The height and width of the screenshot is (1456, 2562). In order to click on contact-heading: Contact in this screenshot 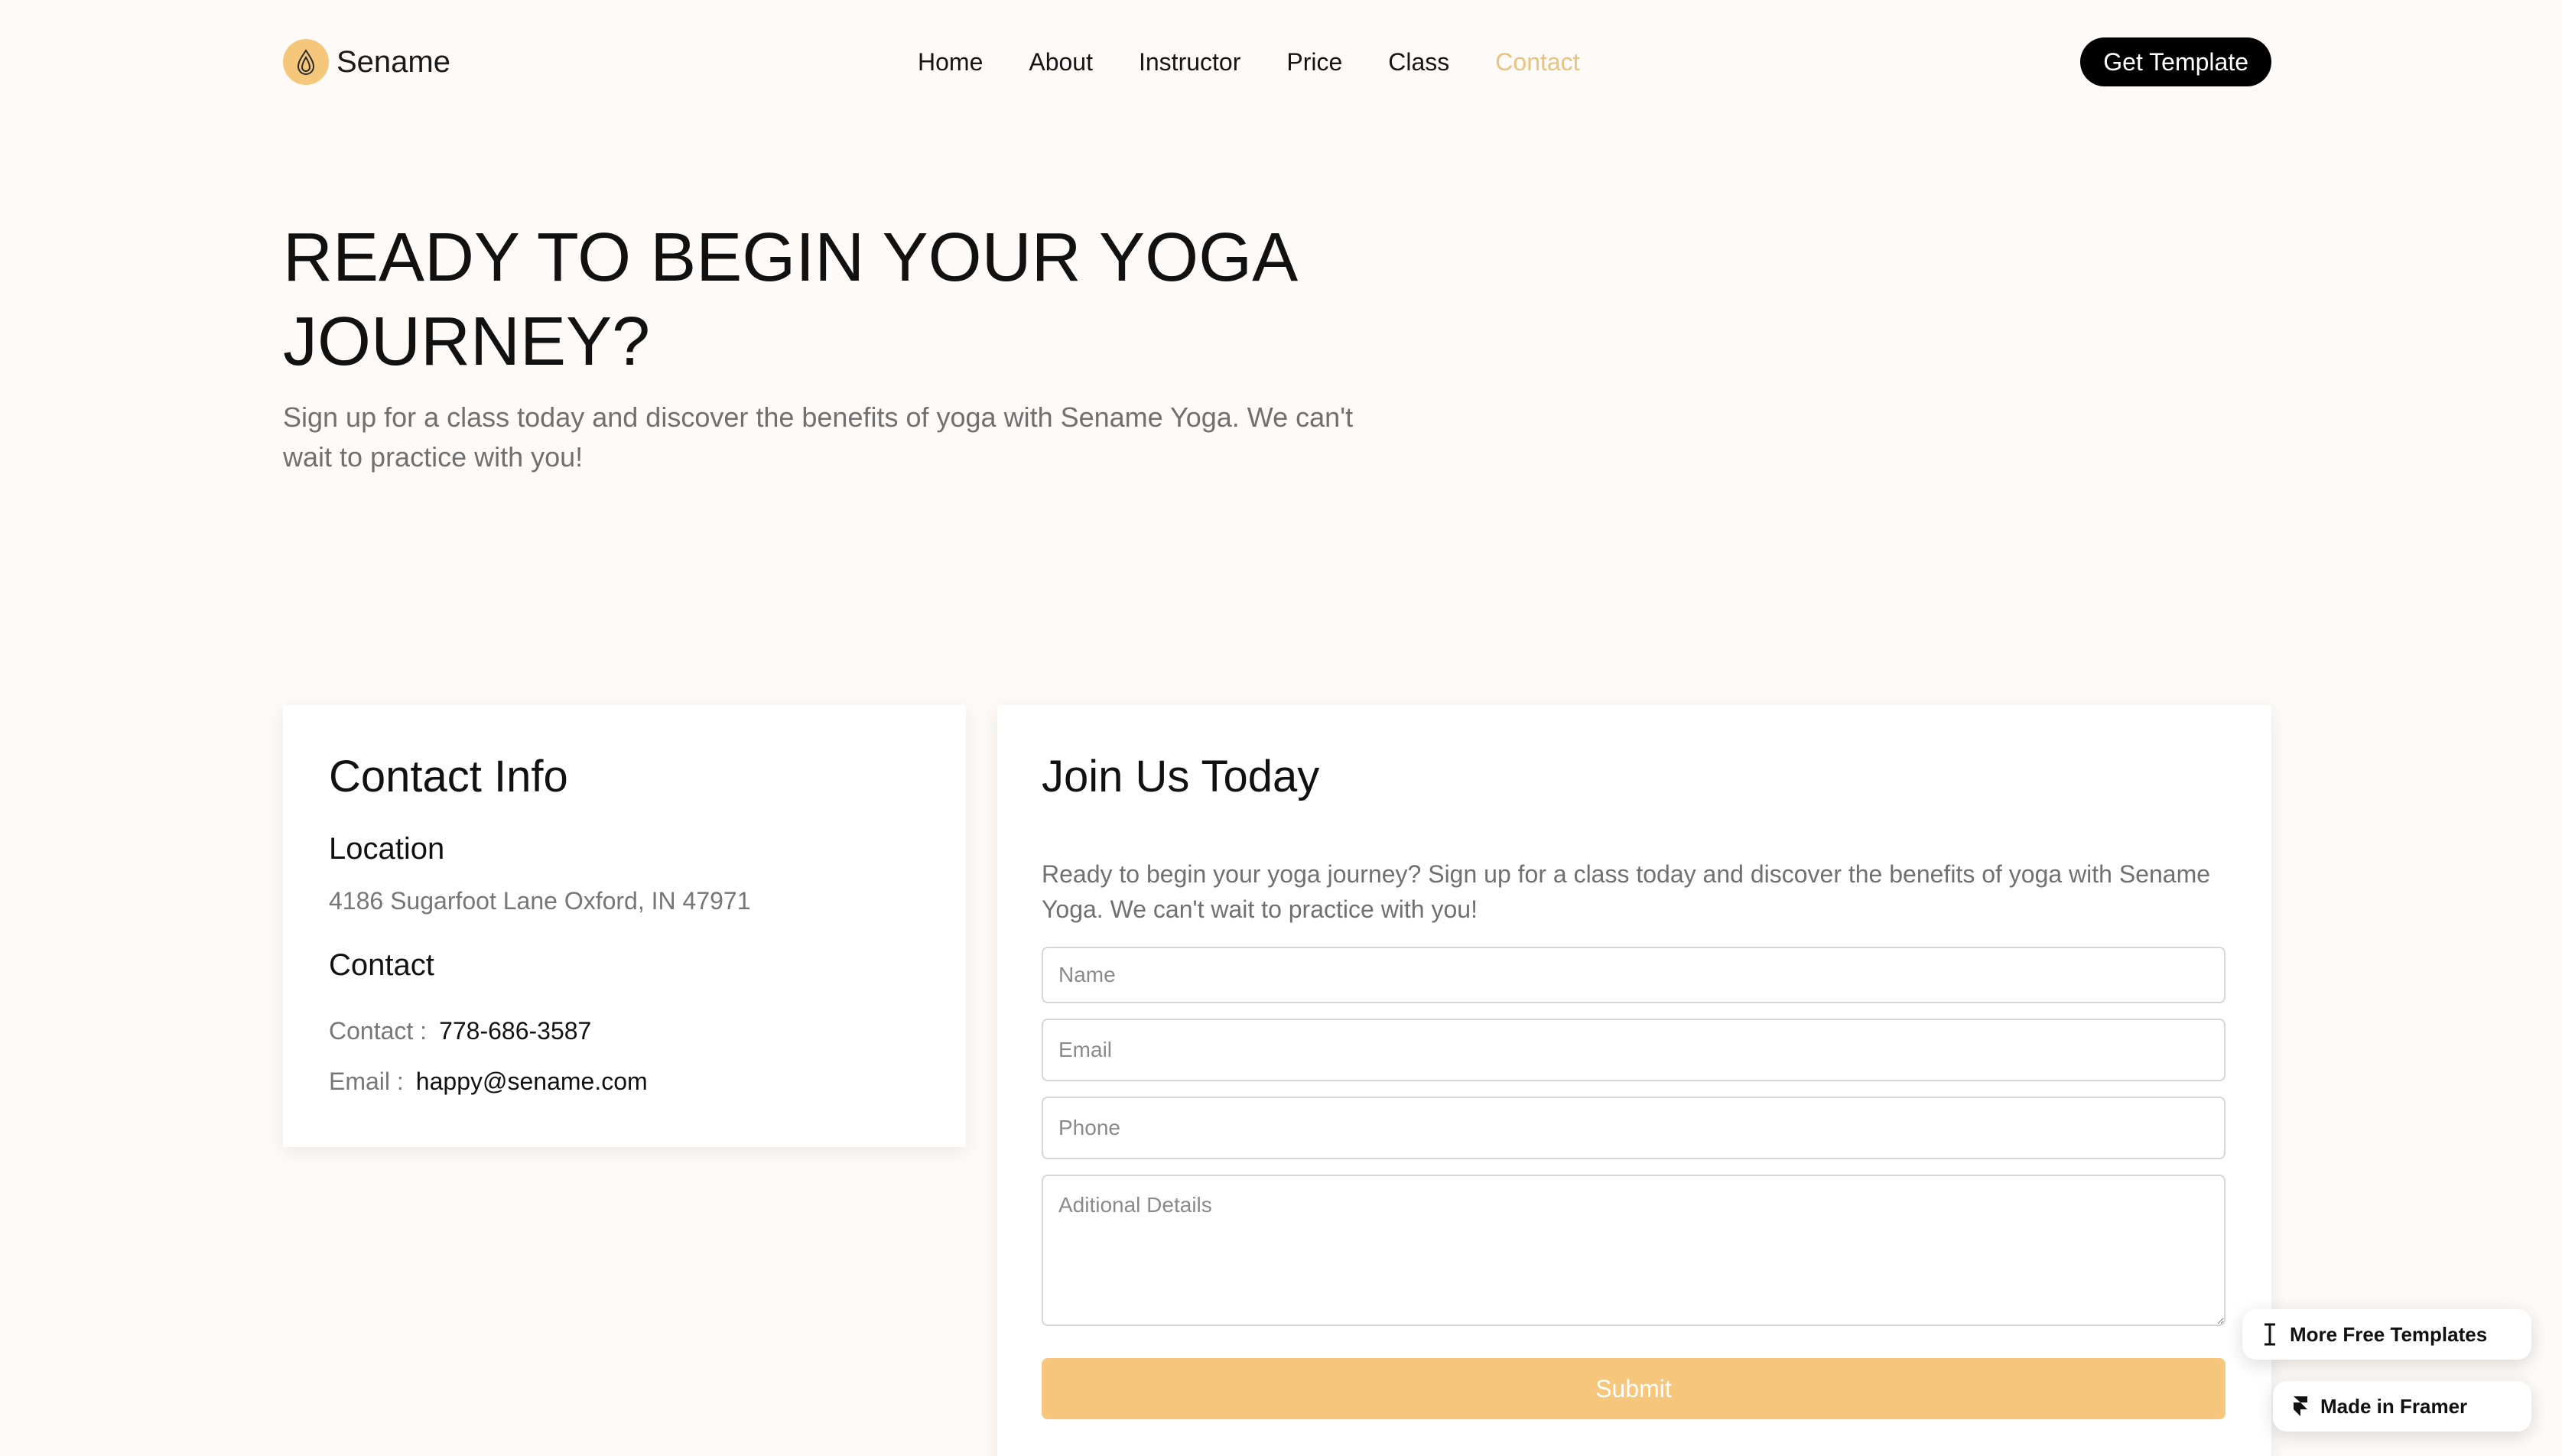, I will do `click(381, 965)`.